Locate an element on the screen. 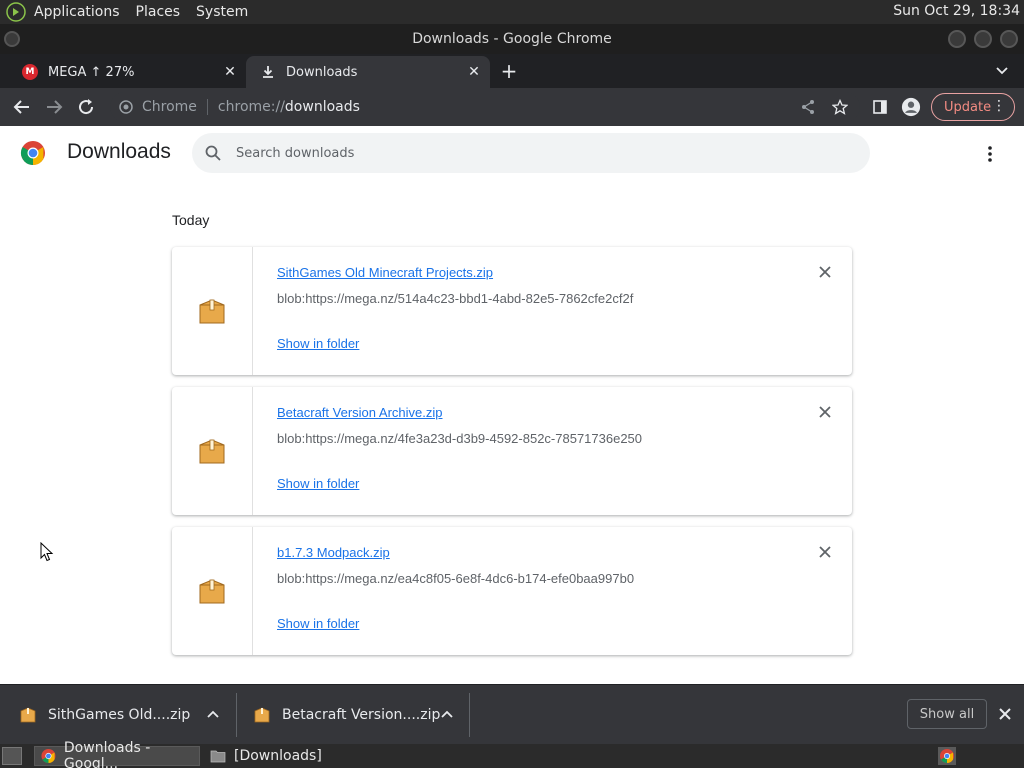 This screenshot has width=1024, height=768. tab-downloads: Downloads ✕ is located at coordinates (368, 72).